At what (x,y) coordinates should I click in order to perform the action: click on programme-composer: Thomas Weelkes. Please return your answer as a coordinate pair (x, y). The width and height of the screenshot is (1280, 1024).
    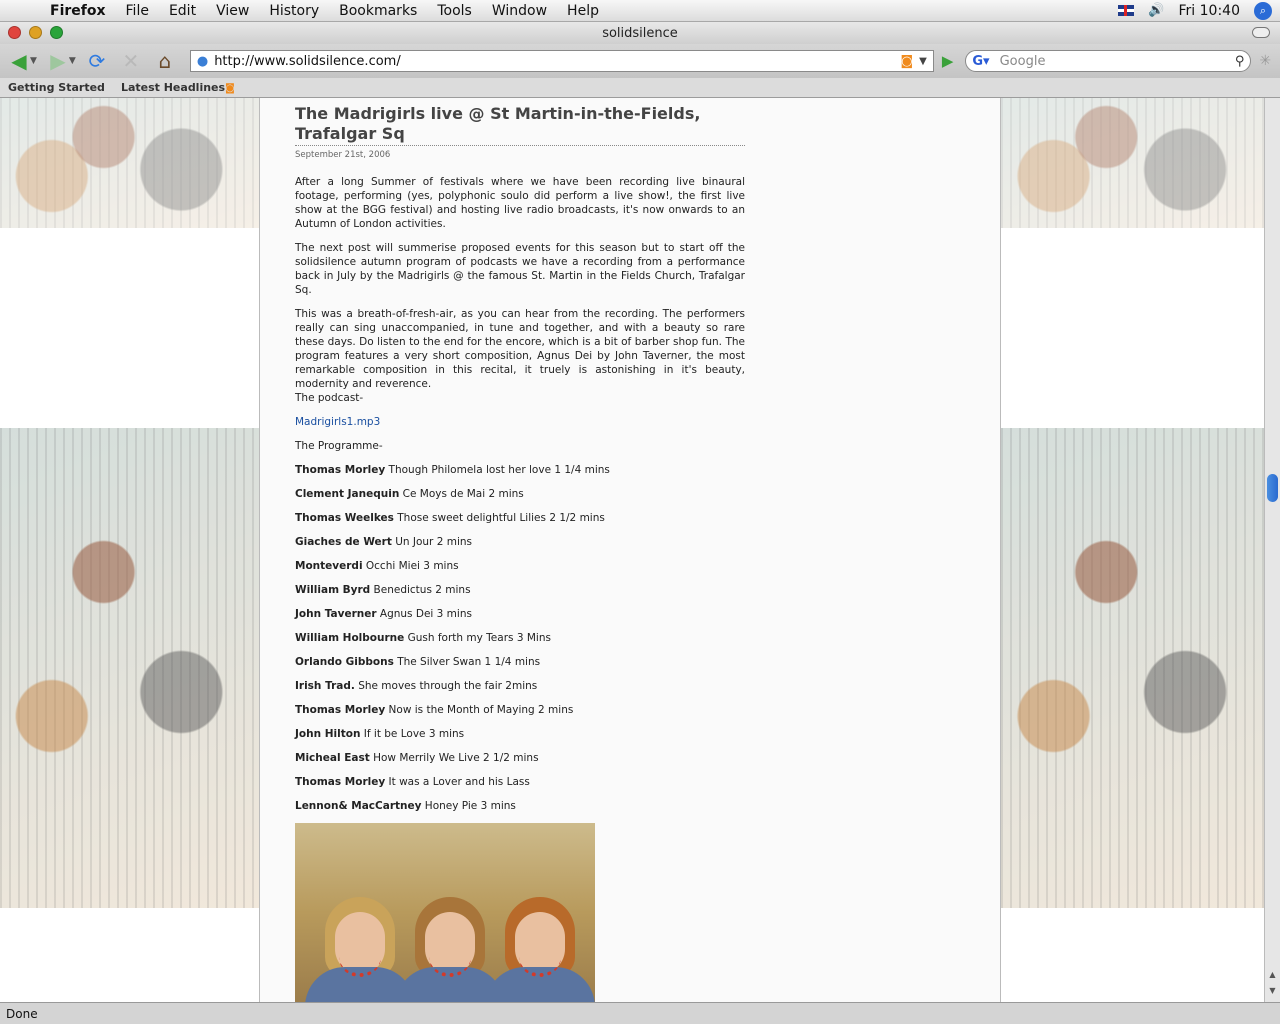
    Looking at the image, I should click on (344, 518).